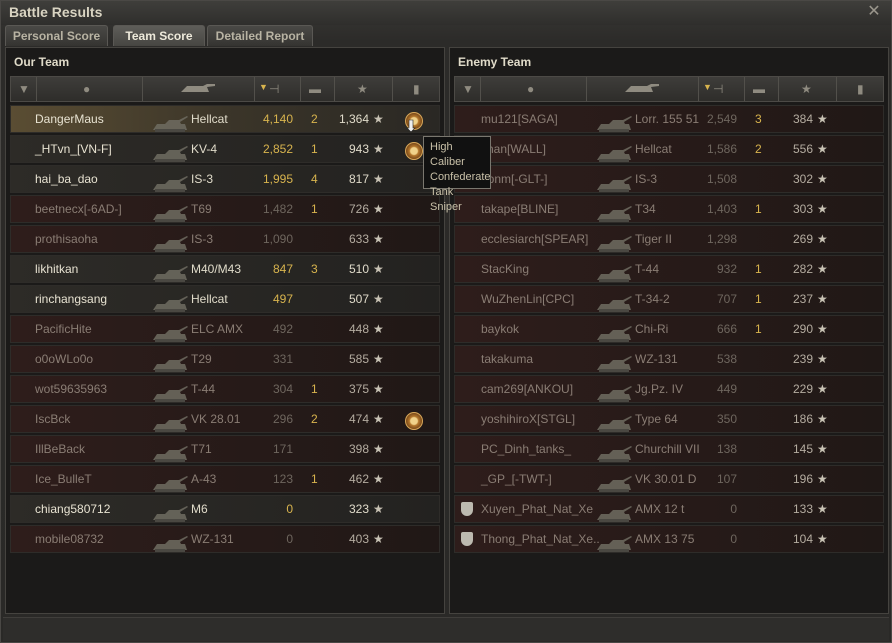 The image size is (892, 643). I want to click on xp-value: 448, so click(358, 329).